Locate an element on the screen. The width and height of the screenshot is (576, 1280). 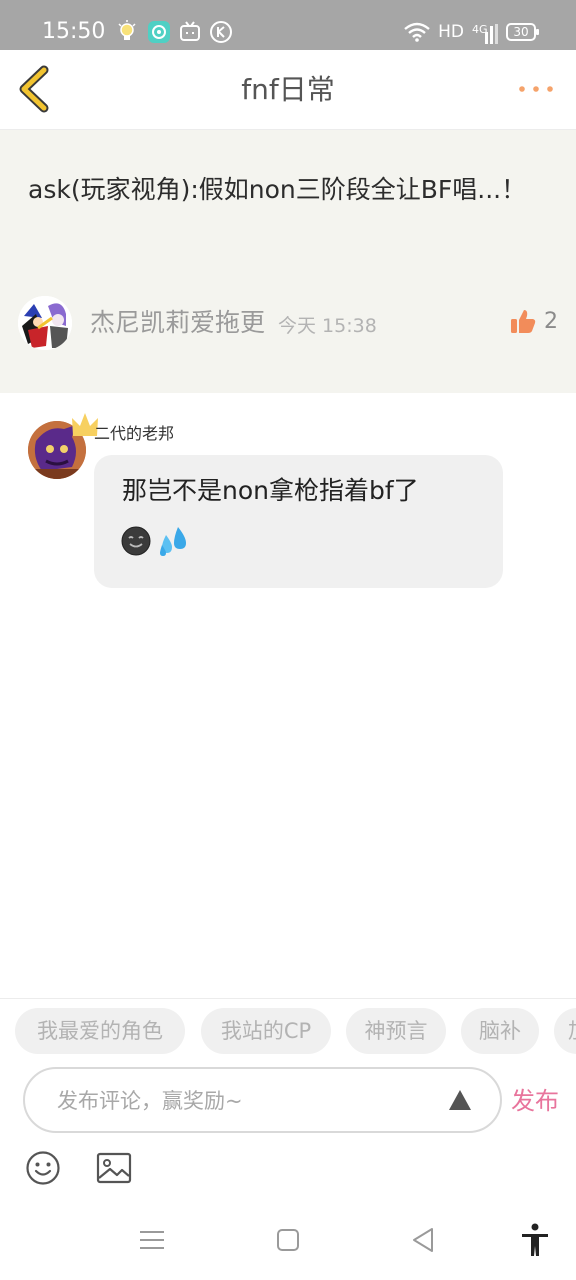
wifi-icon is located at coordinates (417, 32).